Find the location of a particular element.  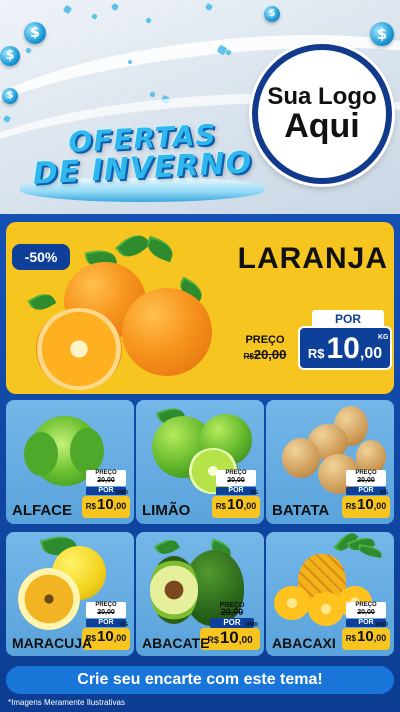

discount-badge: -50% is located at coordinates (41, 257).